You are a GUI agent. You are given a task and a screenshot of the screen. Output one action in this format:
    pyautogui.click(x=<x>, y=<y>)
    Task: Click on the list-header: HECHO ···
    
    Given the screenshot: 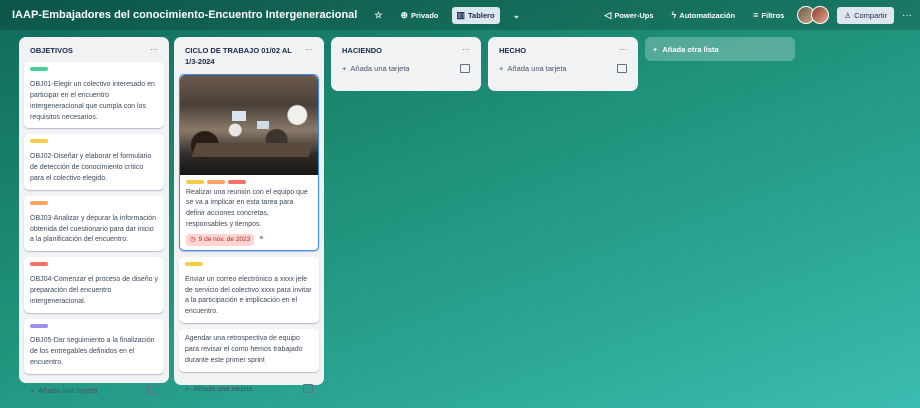 What is the action you would take?
    pyautogui.click(x=563, y=51)
    